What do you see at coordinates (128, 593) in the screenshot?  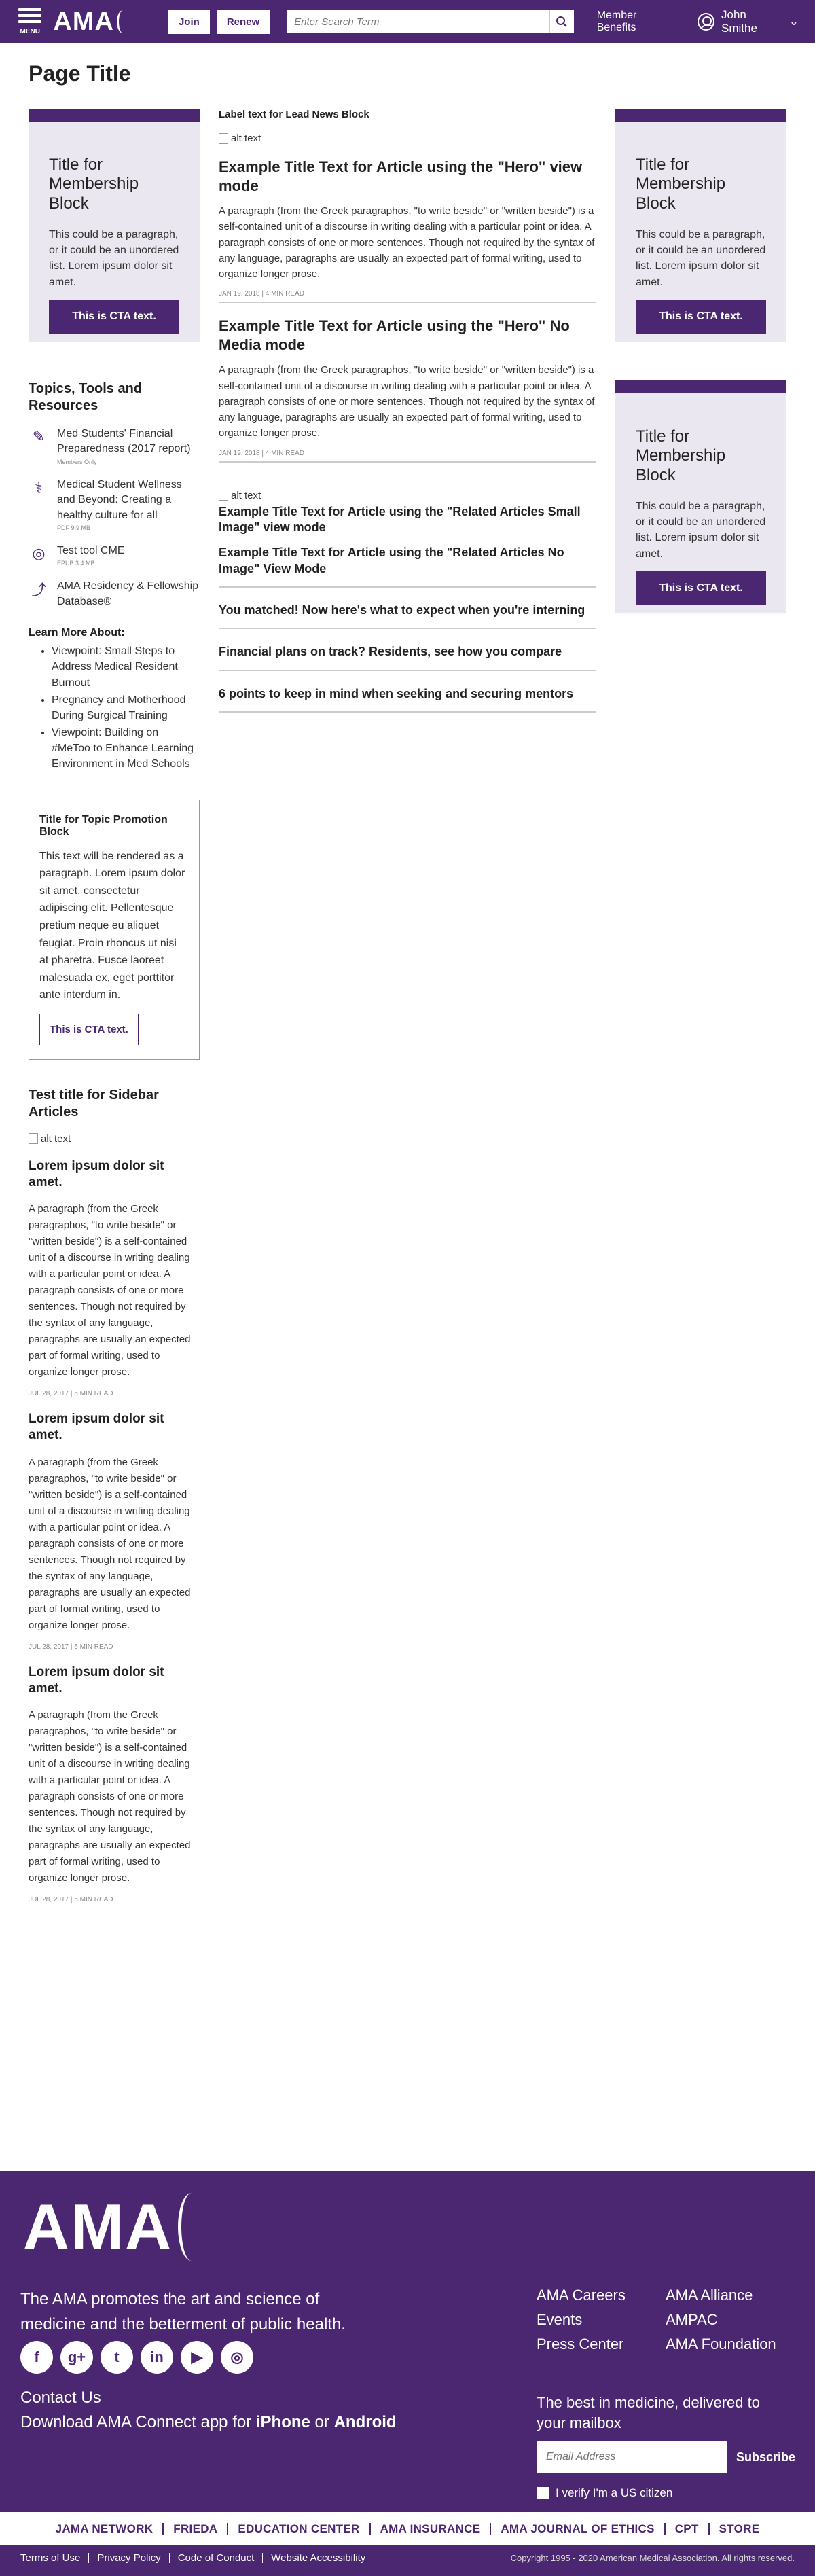 I see `tool-title: AMA Residency & Fellowship Database®` at bounding box center [128, 593].